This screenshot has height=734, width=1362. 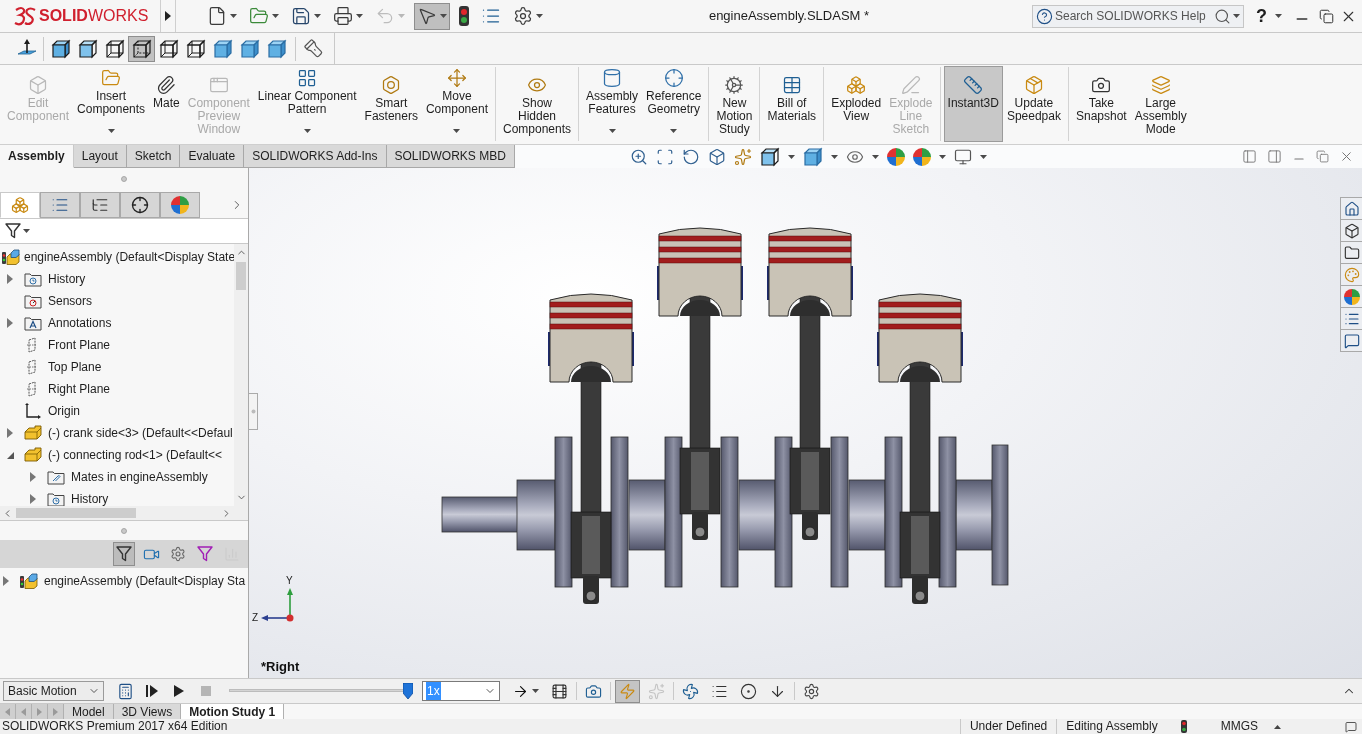 I want to click on tree-item: (-) crank side<3> (Default<<Defaul, so click(x=119, y=433).